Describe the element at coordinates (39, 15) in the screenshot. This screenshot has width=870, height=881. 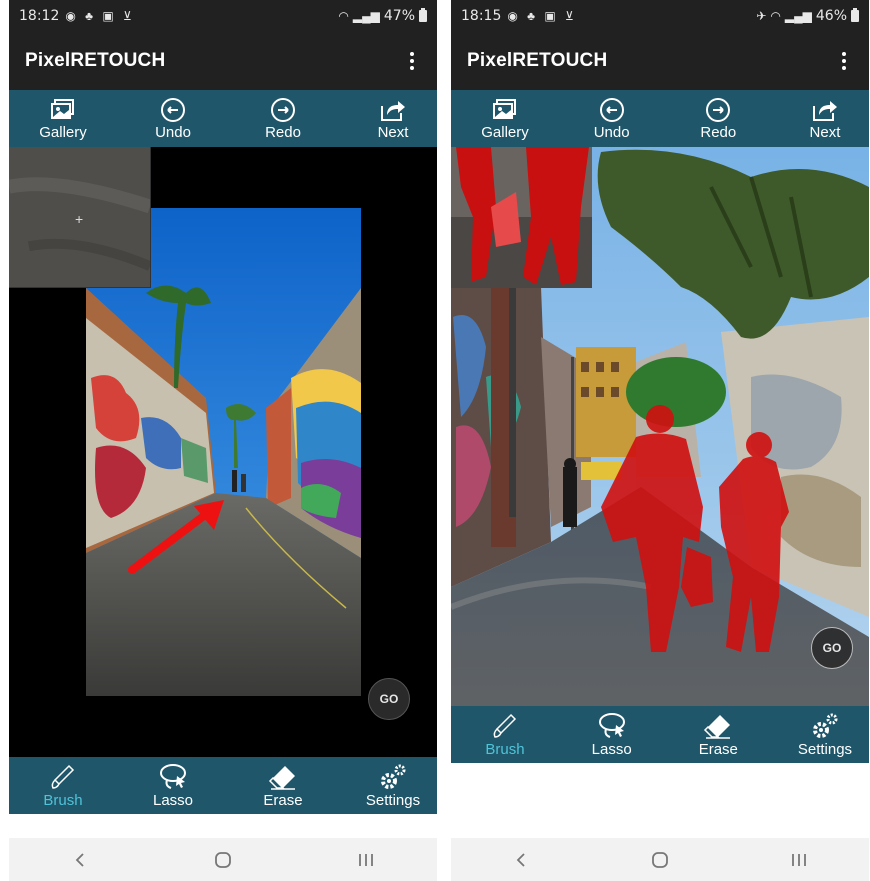
I see `status-time: 18:12` at that location.